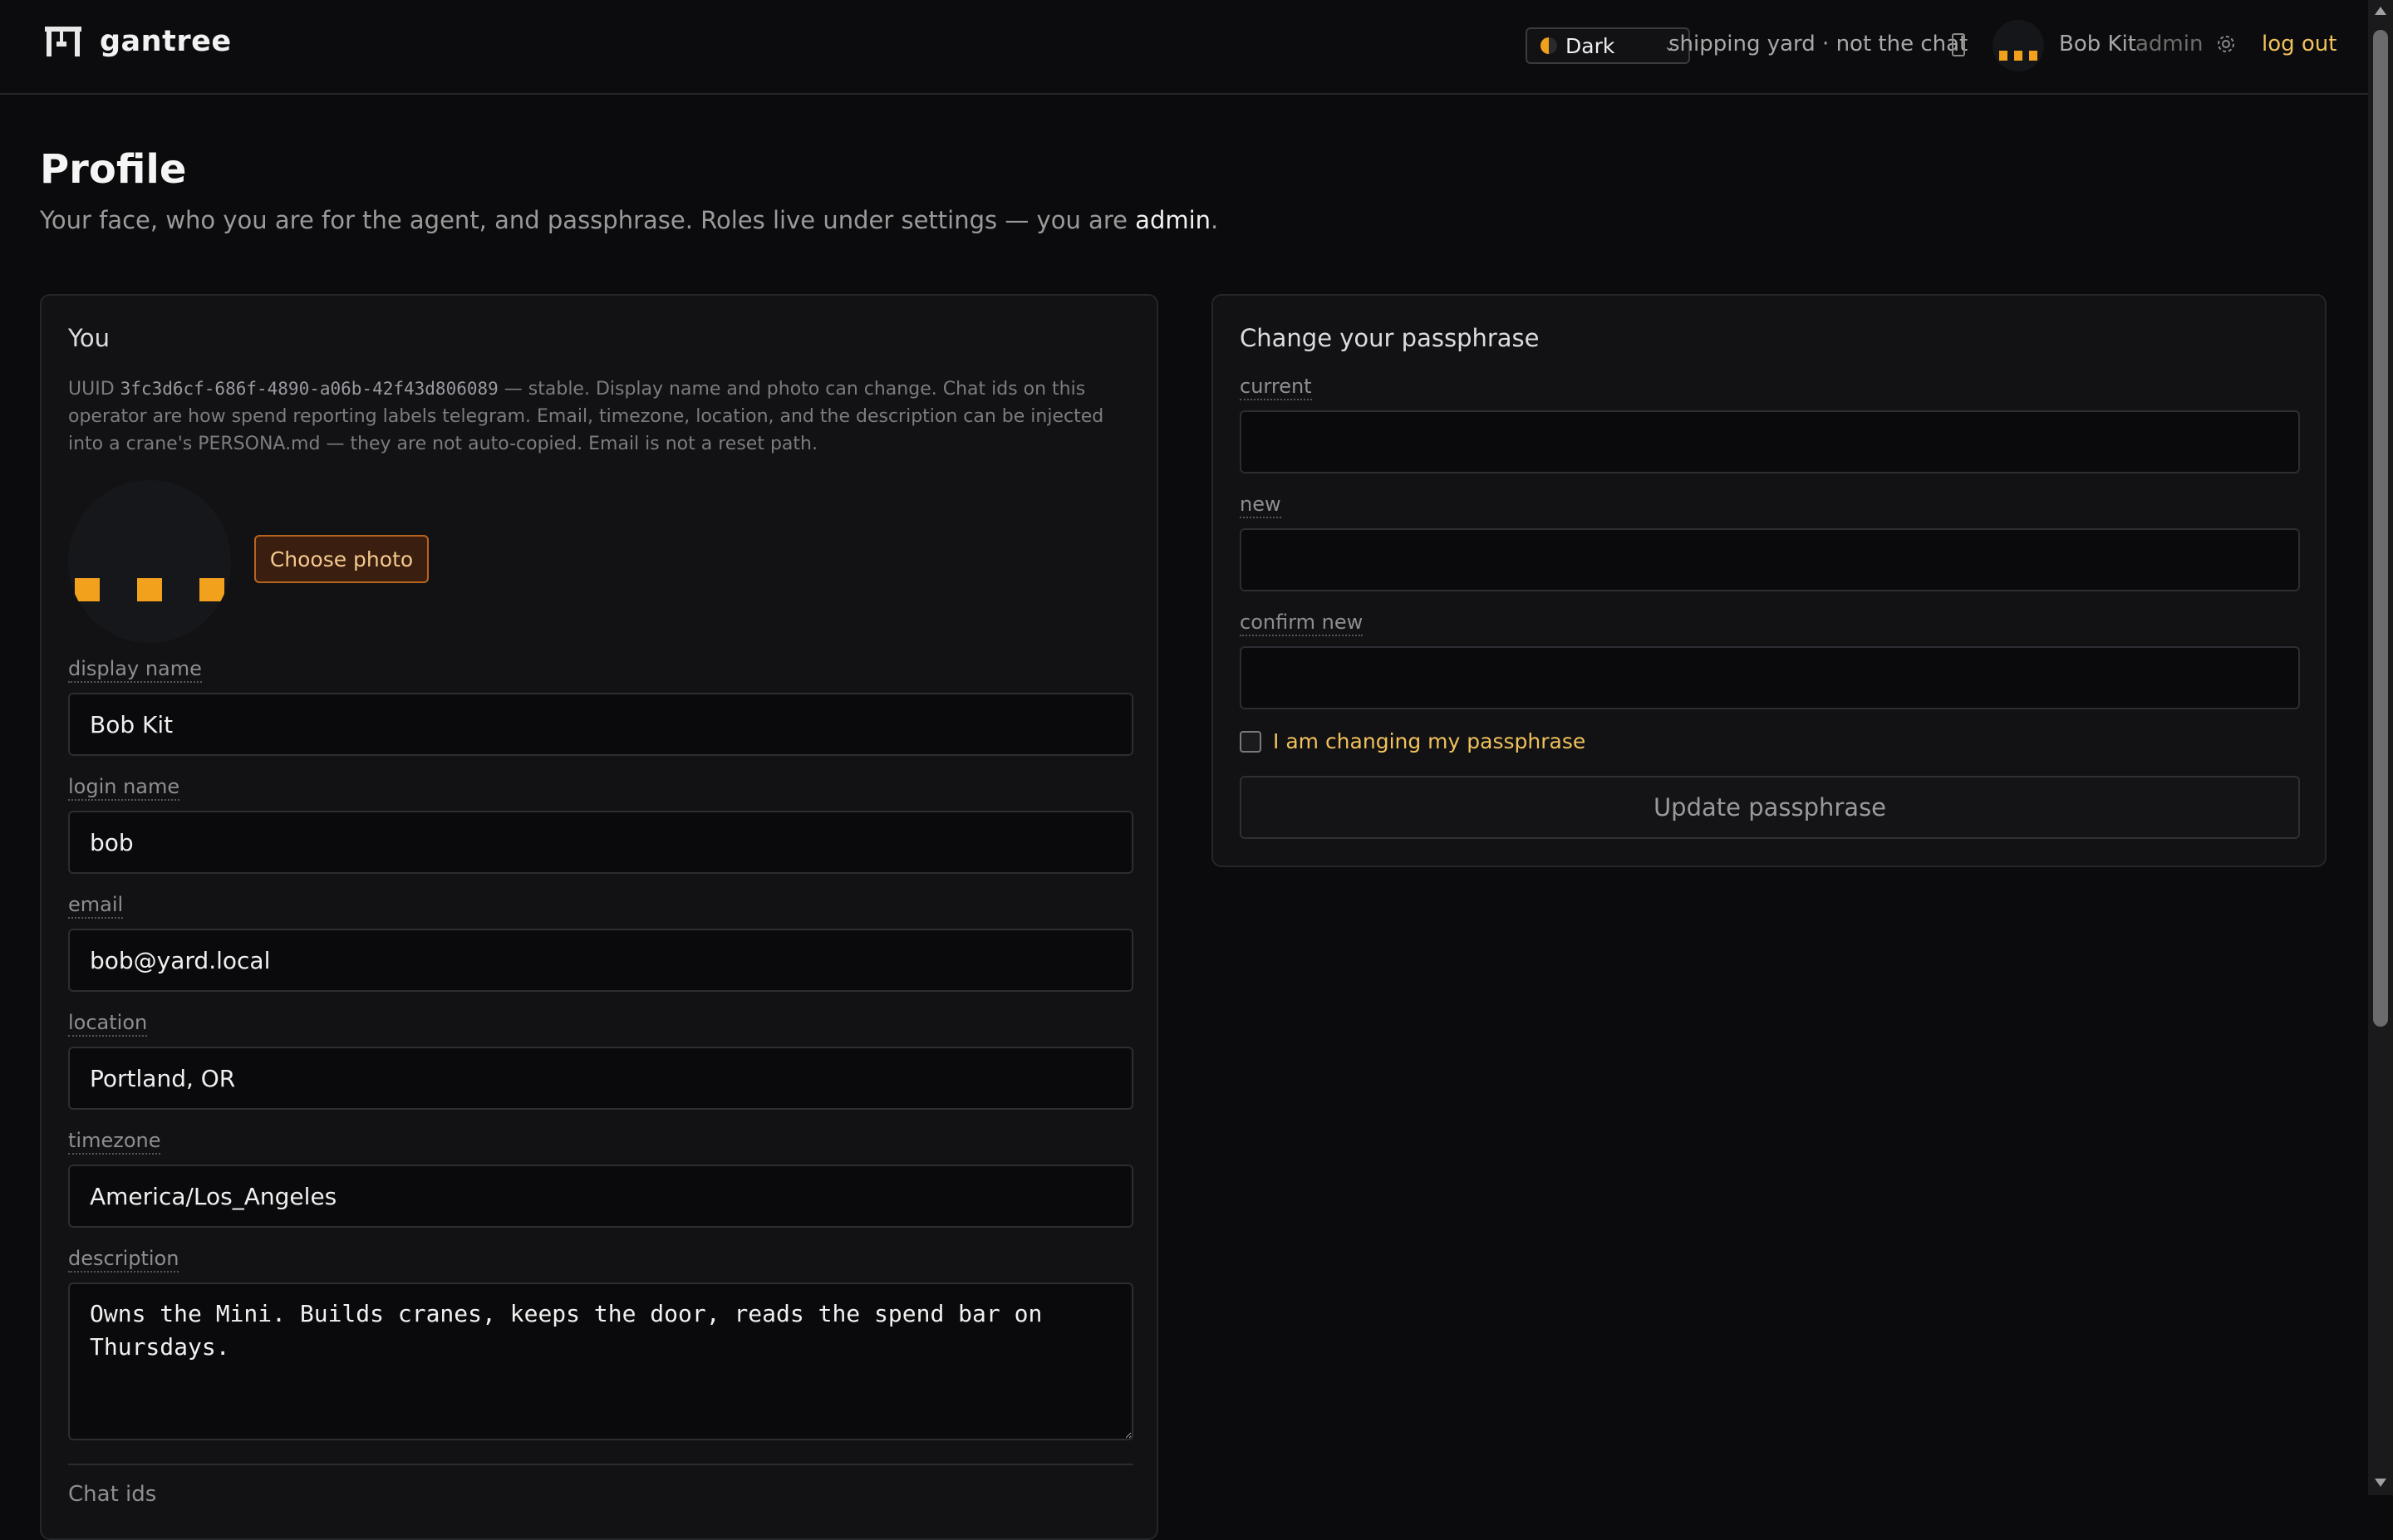 This screenshot has width=2393, height=1540. Describe the element at coordinates (2380, 528) in the screenshot. I see `scrollbar-thumb` at that location.